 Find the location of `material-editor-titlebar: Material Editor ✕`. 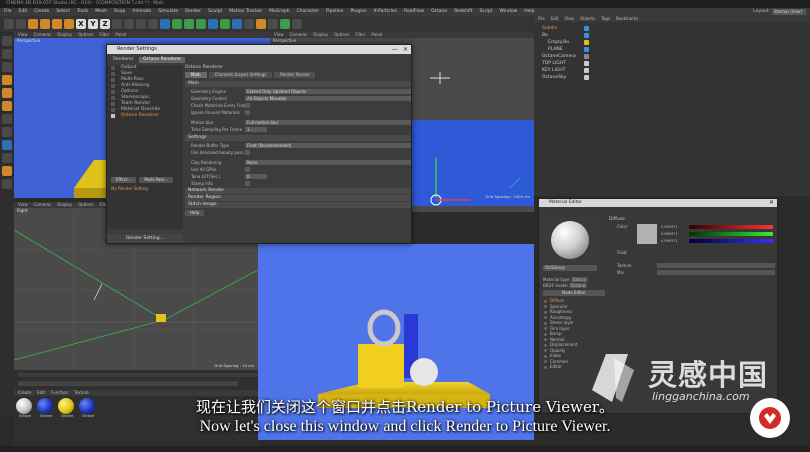

material-editor-titlebar: Material Editor ✕ is located at coordinates (658, 203).